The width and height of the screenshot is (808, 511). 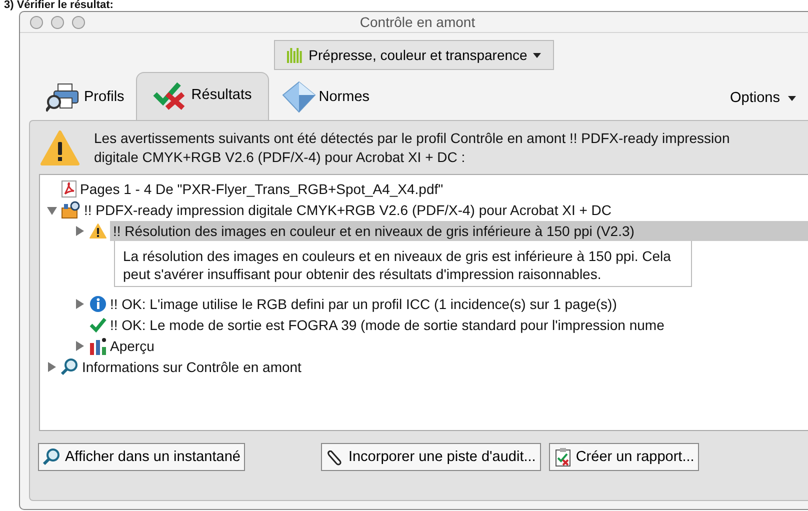 I want to click on action-button: Afficher dans un instantané, so click(x=142, y=457).